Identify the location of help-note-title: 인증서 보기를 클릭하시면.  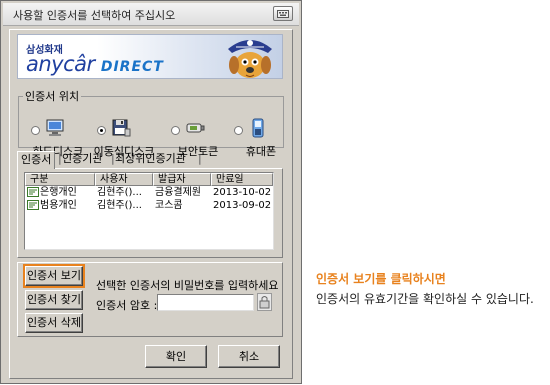
(381, 279).